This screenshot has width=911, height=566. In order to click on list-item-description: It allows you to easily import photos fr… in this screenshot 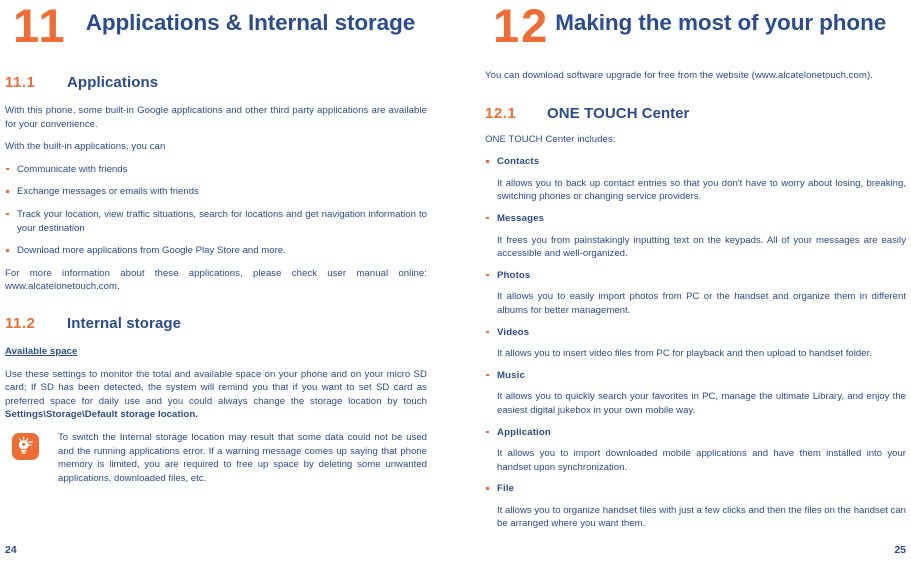, I will do `click(701, 303)`.